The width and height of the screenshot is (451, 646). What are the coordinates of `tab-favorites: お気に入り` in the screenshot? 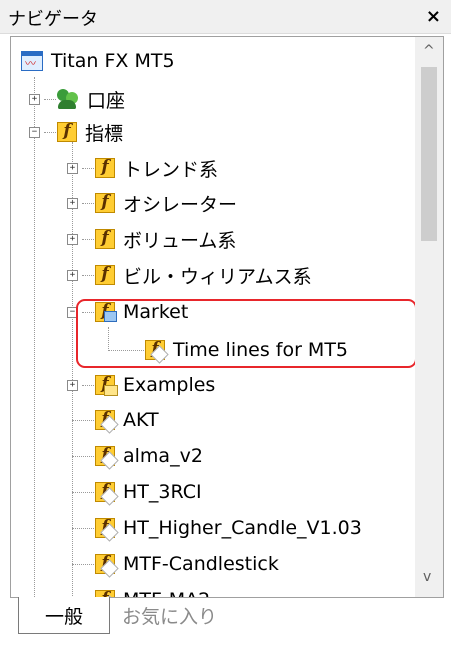 It's located at (169, 615).